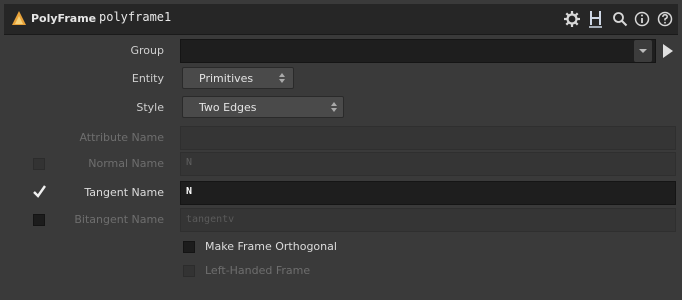  What do you see at coordinates (19, 18) in the screenshot?
I see `polyframe-node-icon` at bounding box center [19, 18].